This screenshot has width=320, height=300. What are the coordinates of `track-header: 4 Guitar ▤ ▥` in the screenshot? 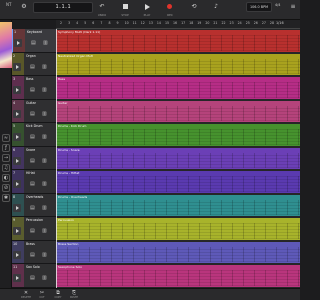 It's located at (34, 111).